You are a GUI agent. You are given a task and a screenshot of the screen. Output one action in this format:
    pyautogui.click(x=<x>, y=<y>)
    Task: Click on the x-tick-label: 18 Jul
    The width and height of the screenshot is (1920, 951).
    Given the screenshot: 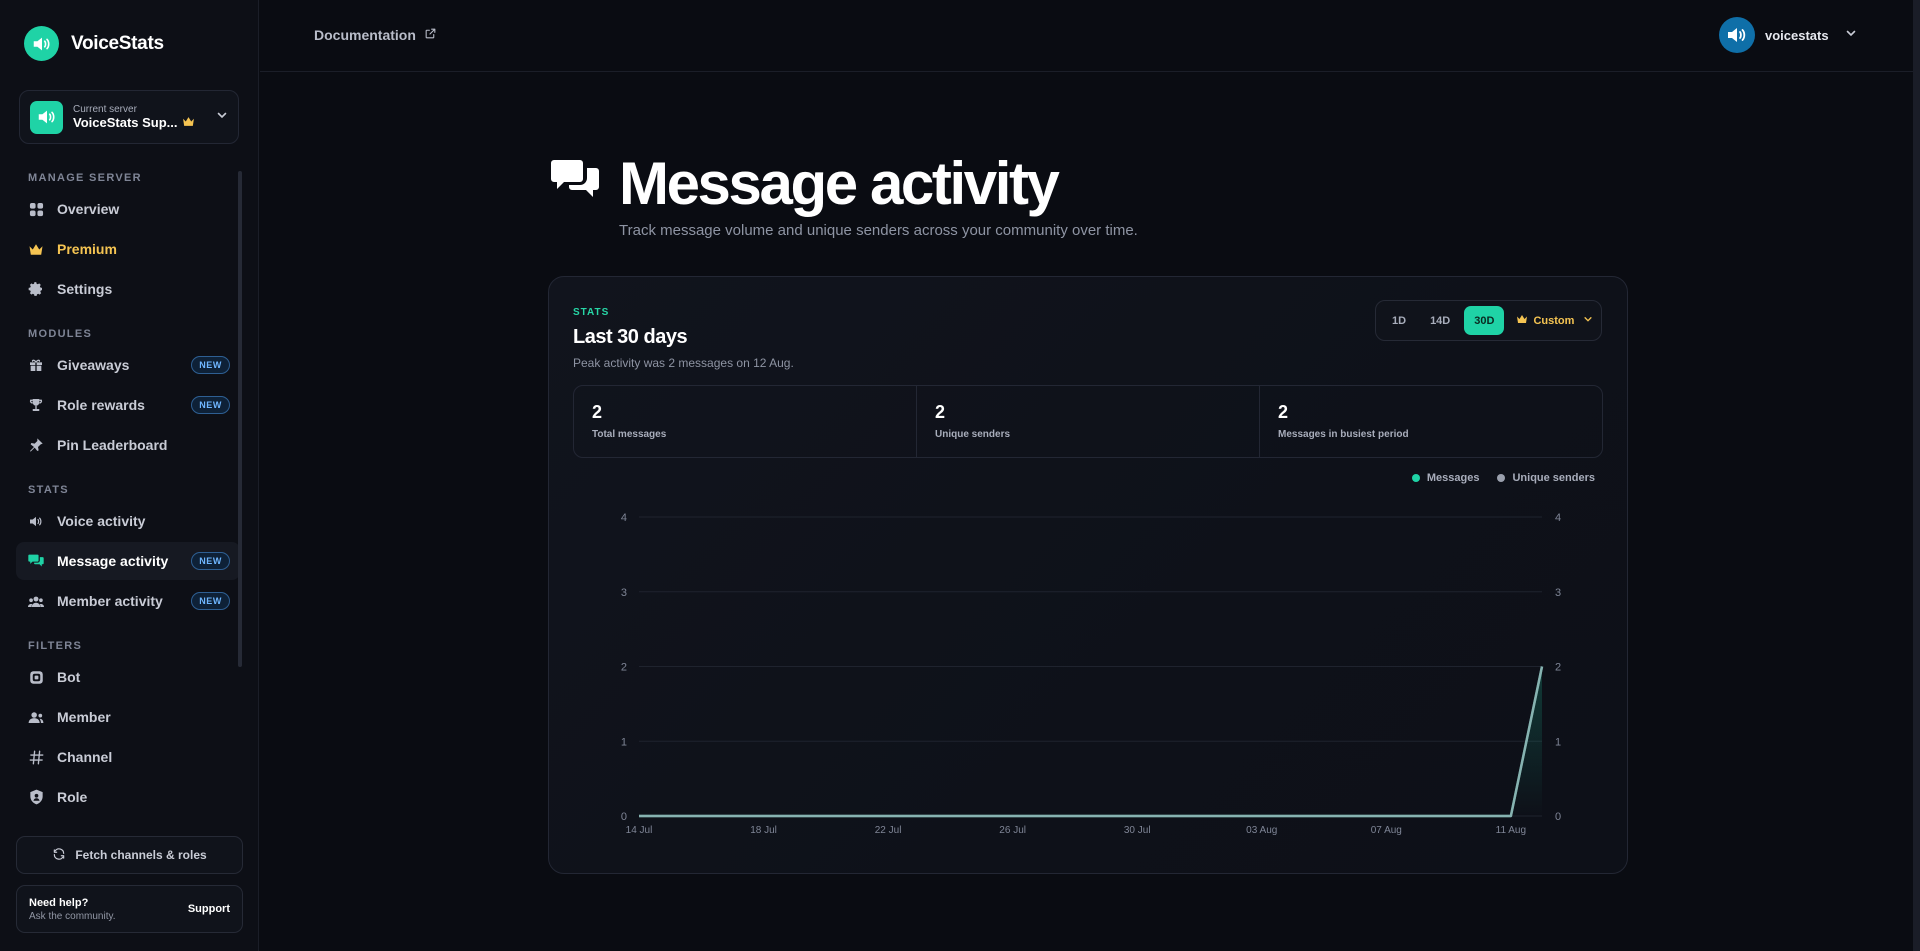 What is the action you would take?
    pyautogui.click(x=763, y=830)
    